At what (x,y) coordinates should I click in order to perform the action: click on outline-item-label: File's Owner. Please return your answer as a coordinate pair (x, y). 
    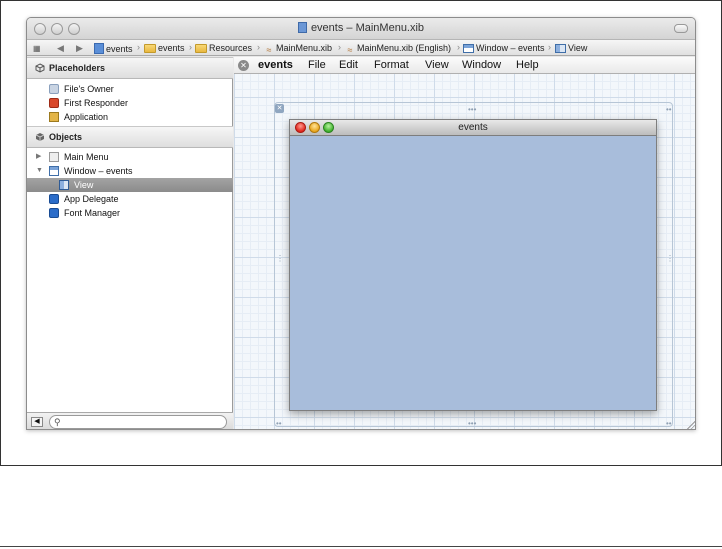
    Looking at the image, I should click on (89, 89).